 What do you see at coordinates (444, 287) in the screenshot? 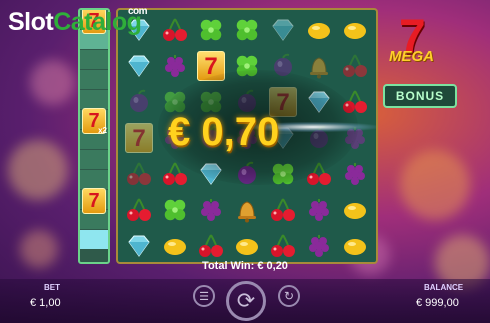
I see `balance-label: BALANCE` at bounding box center [444, 287].